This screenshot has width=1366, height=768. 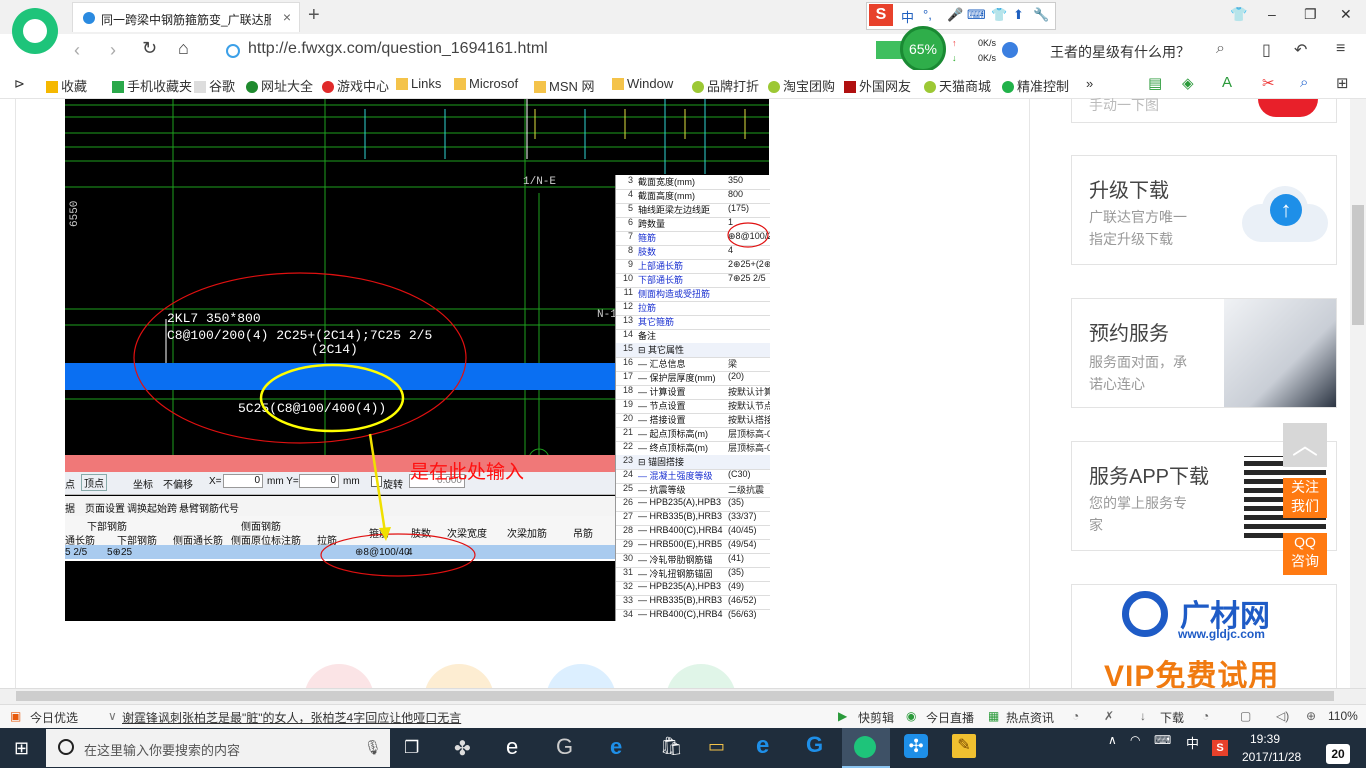 What do you see at coordinates (564, 747) in the screenshot?
I see `spiral-icon: G` at bounding box center [564, 747].